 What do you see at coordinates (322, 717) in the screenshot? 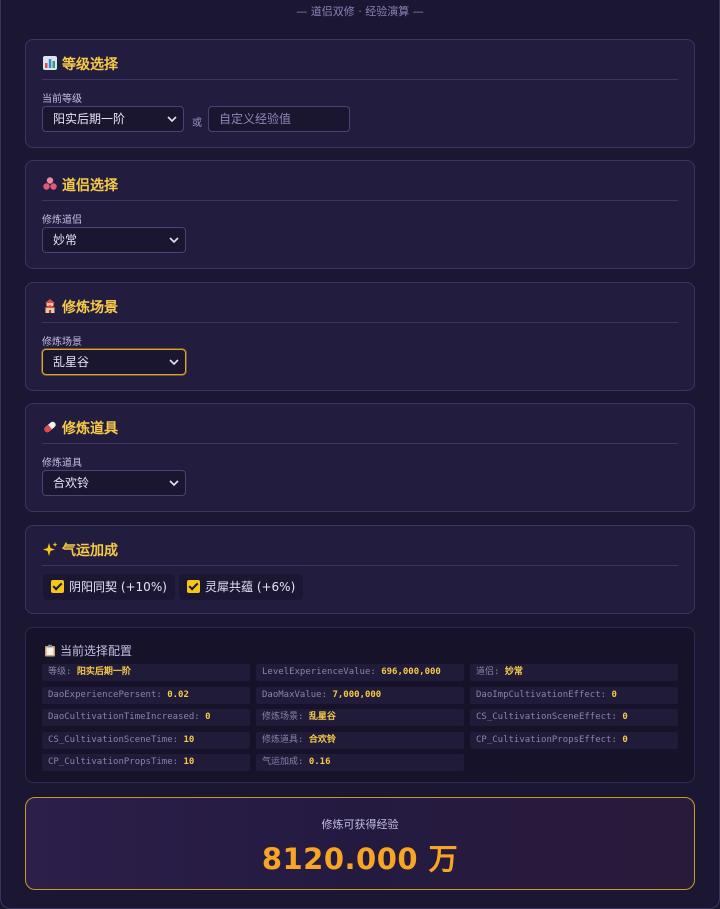
I see `summary-value: 乱星谷` at bounding box center [322, 717].